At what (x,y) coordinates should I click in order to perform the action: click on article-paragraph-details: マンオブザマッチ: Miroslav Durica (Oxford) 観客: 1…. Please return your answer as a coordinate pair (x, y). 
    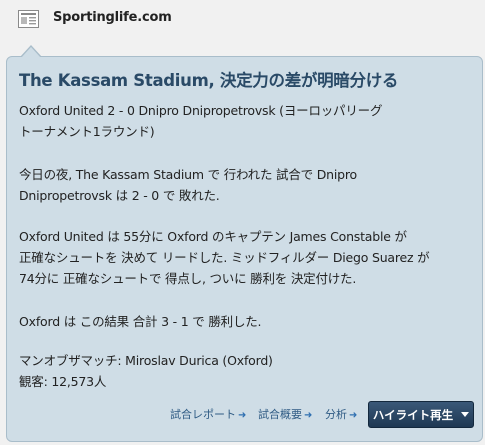
    Looking at the image, I should click on (246, 371).